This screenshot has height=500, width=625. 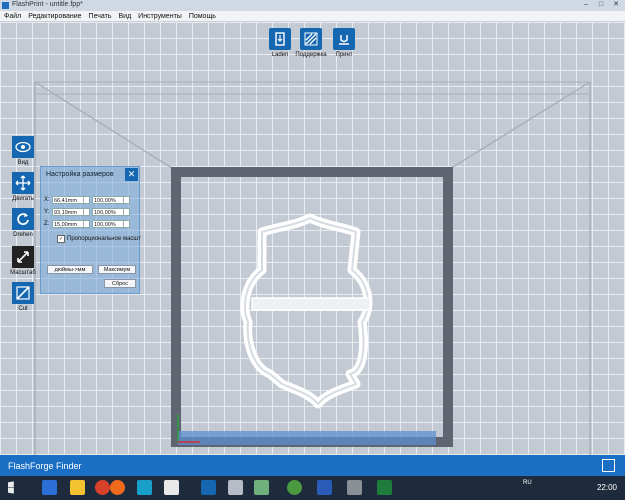 I want to click on view-tool-button: Вид, so click(x=23, y=151).